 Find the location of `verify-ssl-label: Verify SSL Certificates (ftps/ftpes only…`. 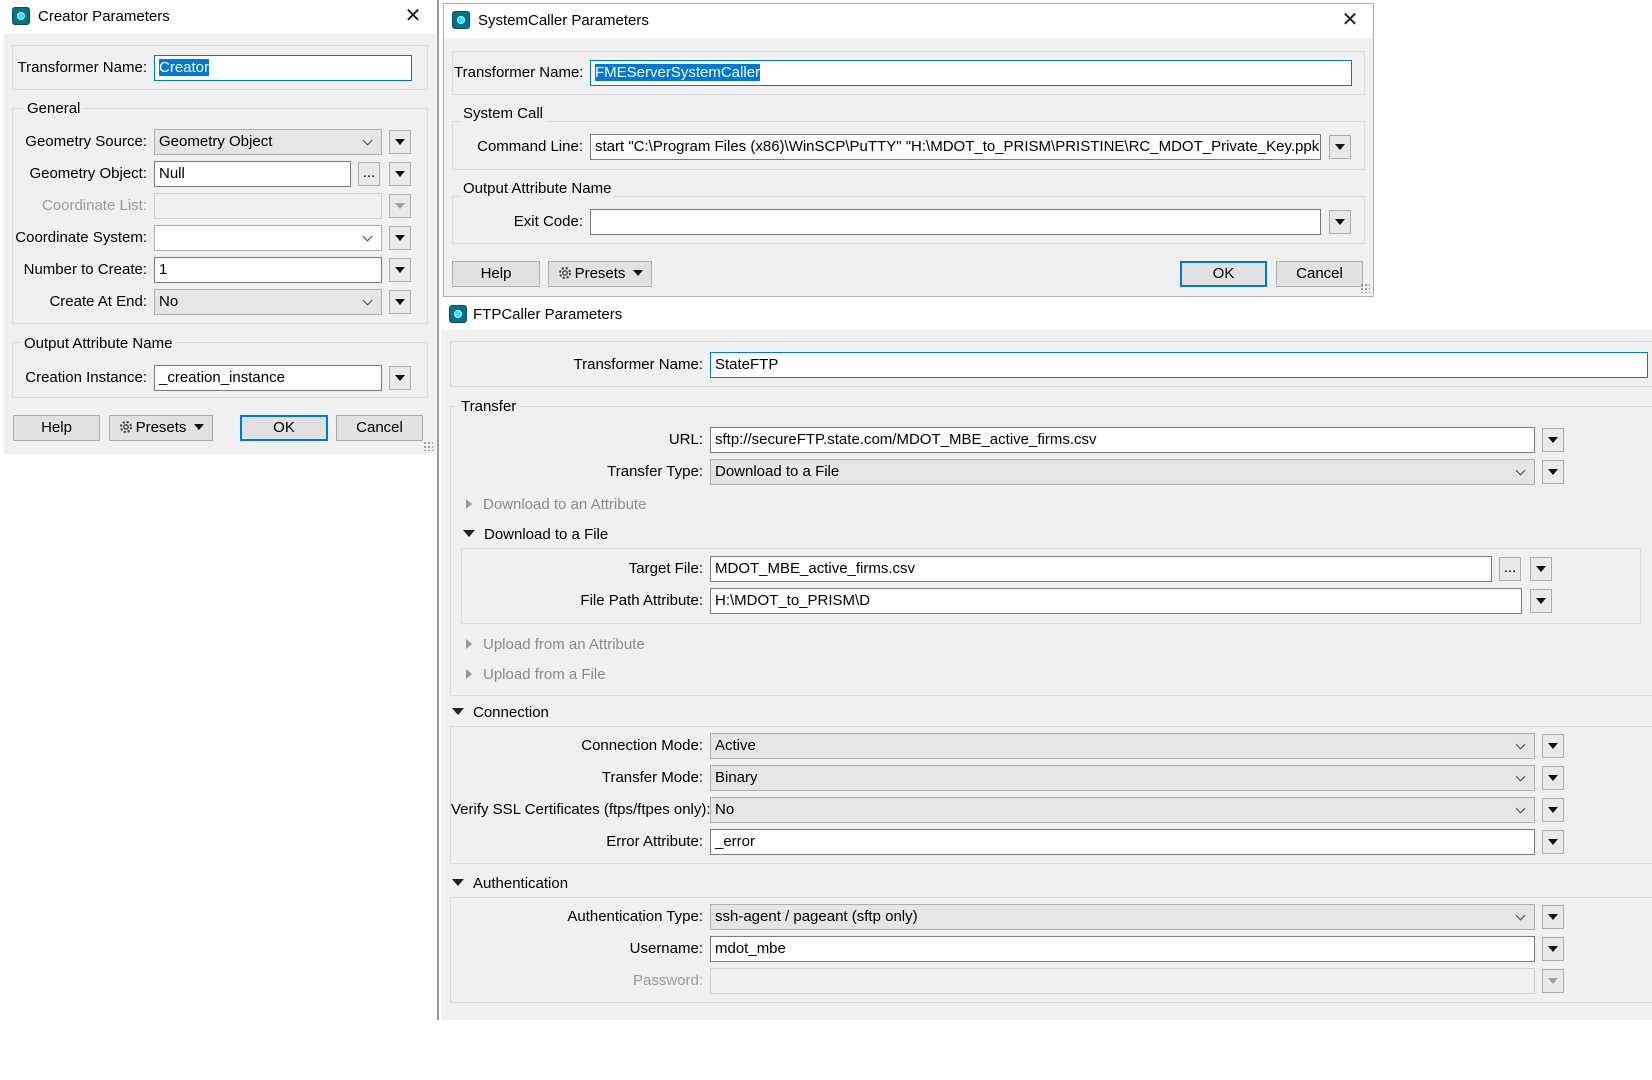

verify-ssl-label: Verify SSL Certificates (ftps/ftpes only… is located at coordinates (581, 809).